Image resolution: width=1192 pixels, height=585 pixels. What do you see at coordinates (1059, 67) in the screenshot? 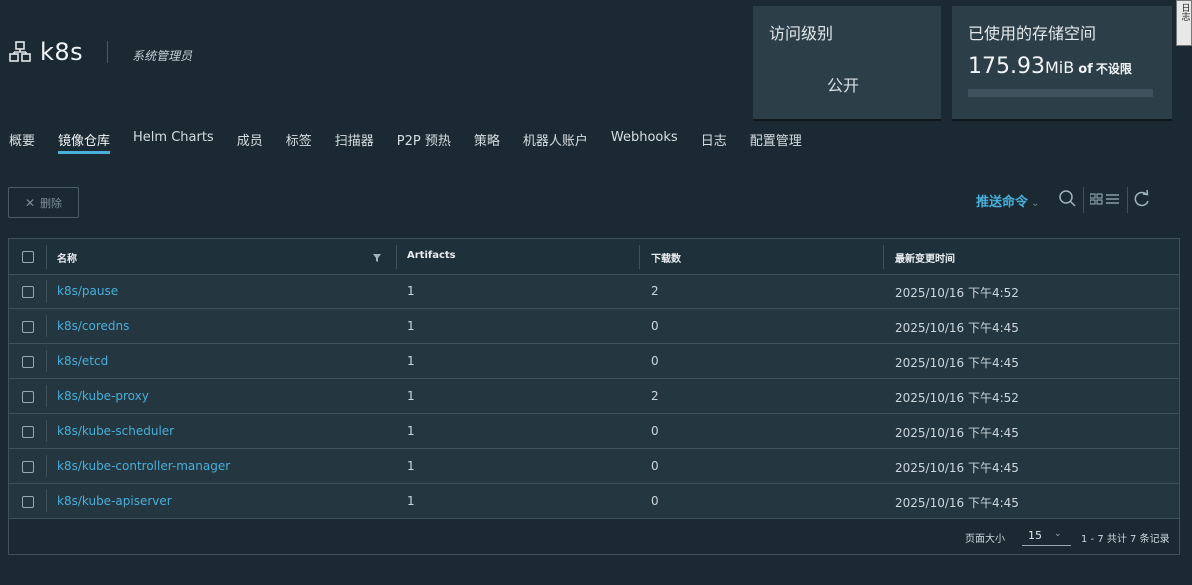
I see `storage-unit: MiB` at bounding box center [1059, 67].